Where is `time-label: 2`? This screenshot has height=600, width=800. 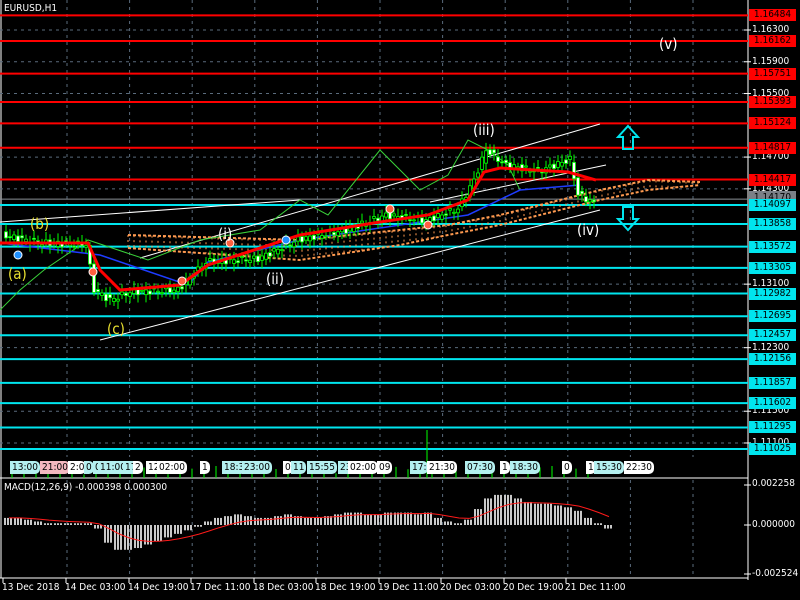
time-label: 2 is located at coordinates (138, 467).